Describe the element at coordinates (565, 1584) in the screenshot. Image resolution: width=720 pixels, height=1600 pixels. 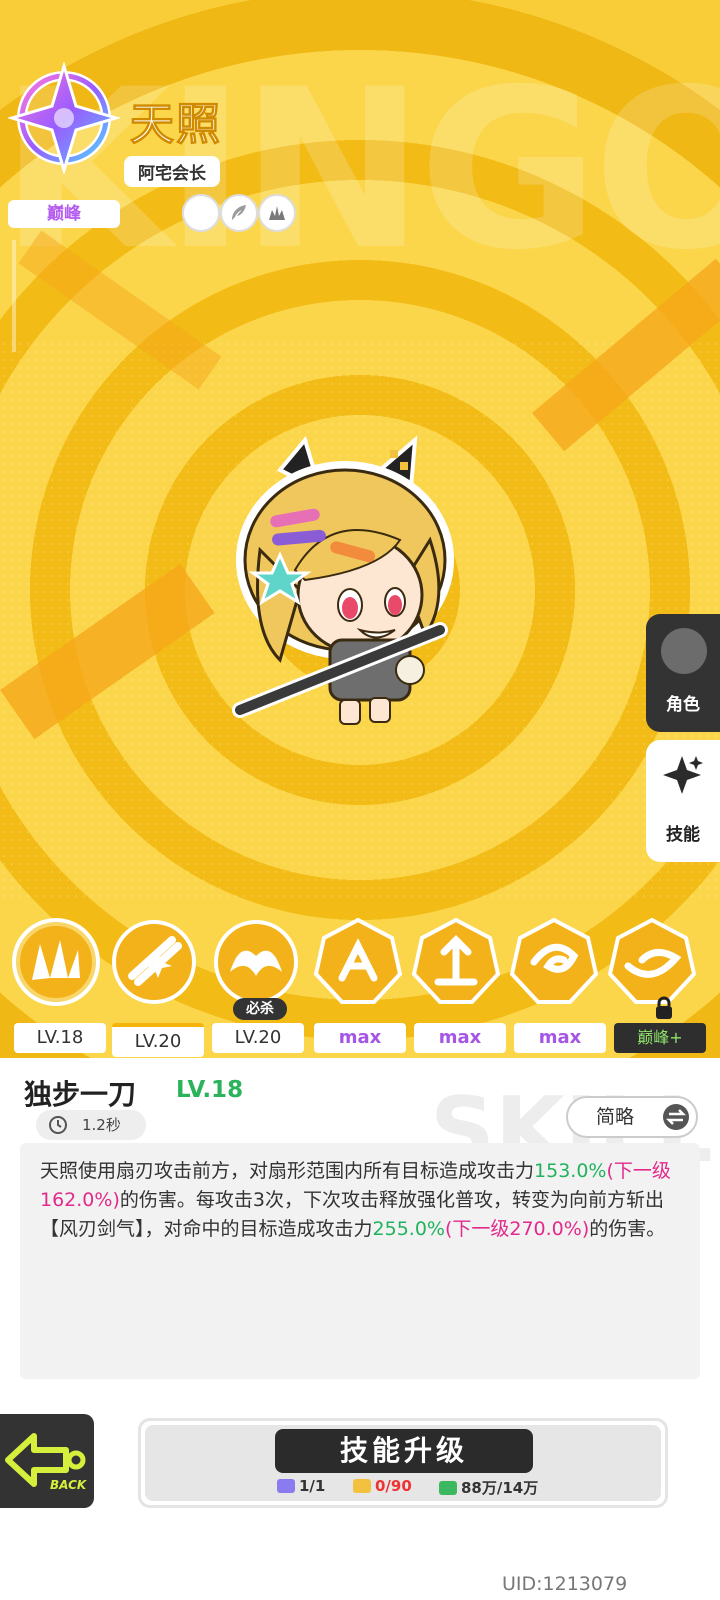
I see `user-id: UID:1213079` at that location.